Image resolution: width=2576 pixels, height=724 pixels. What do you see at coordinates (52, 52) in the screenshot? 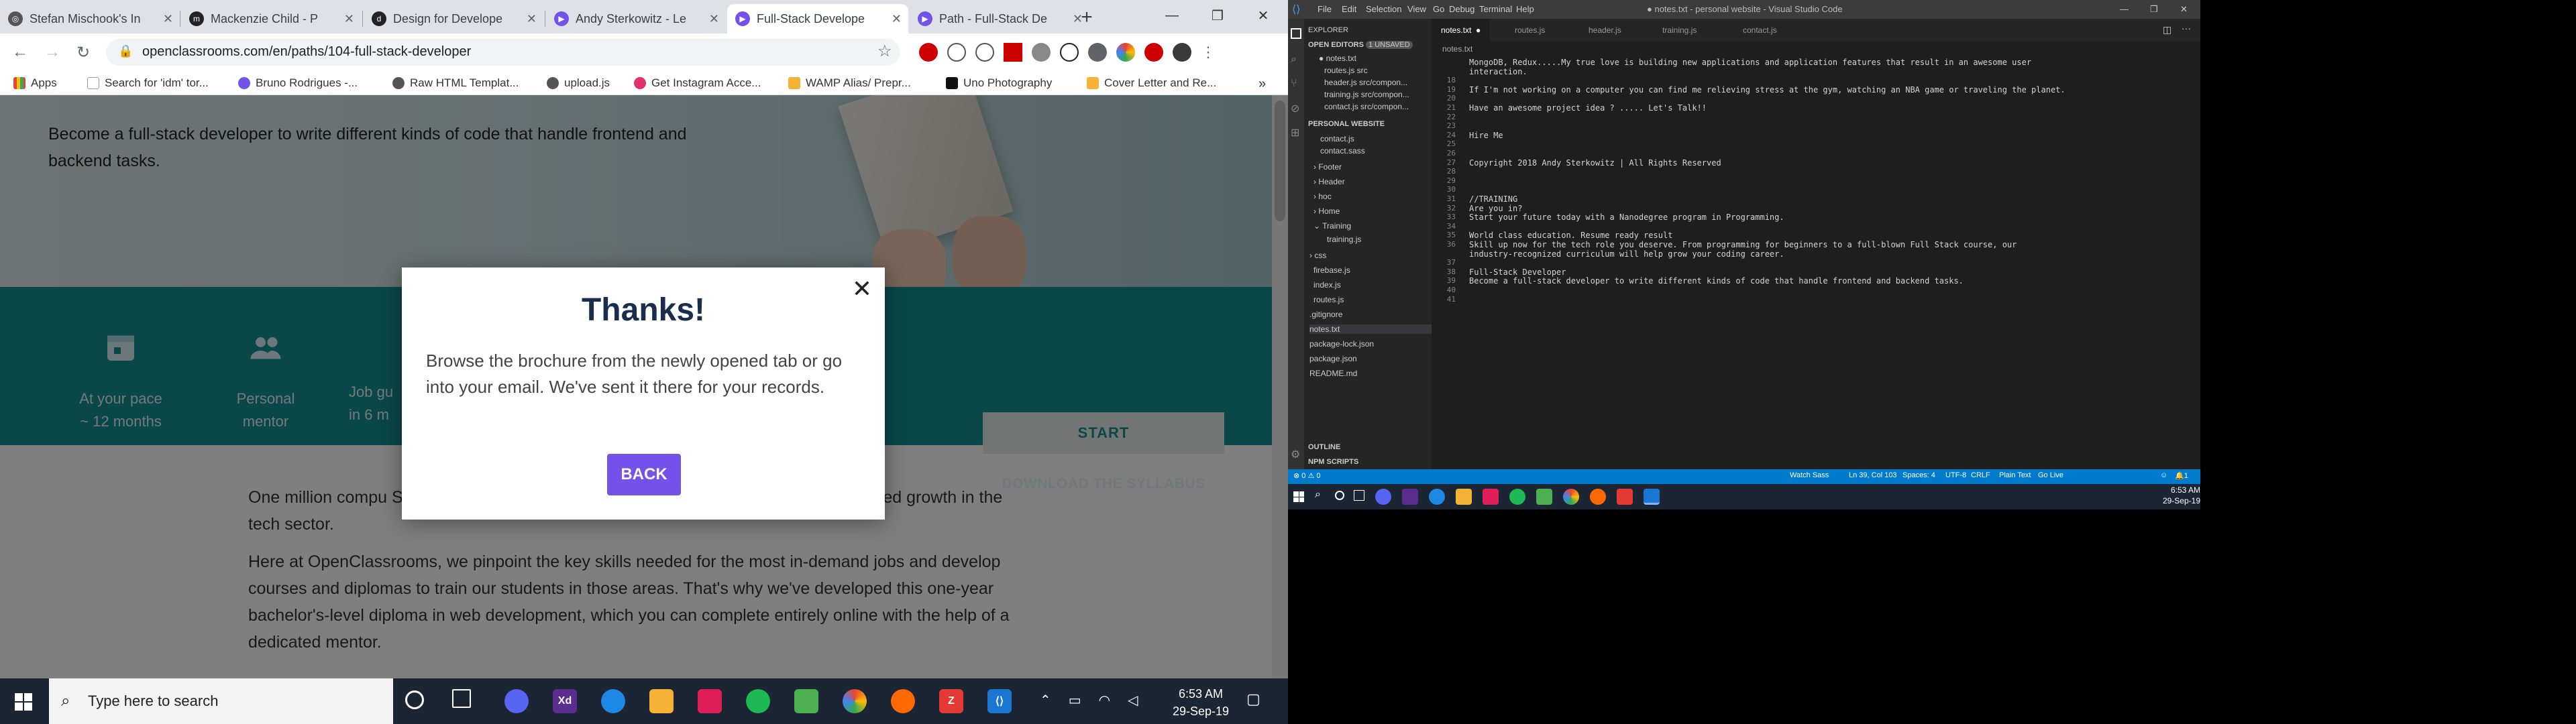
I see `forward-arrow-icon: →` at bounding box center [52, 52].